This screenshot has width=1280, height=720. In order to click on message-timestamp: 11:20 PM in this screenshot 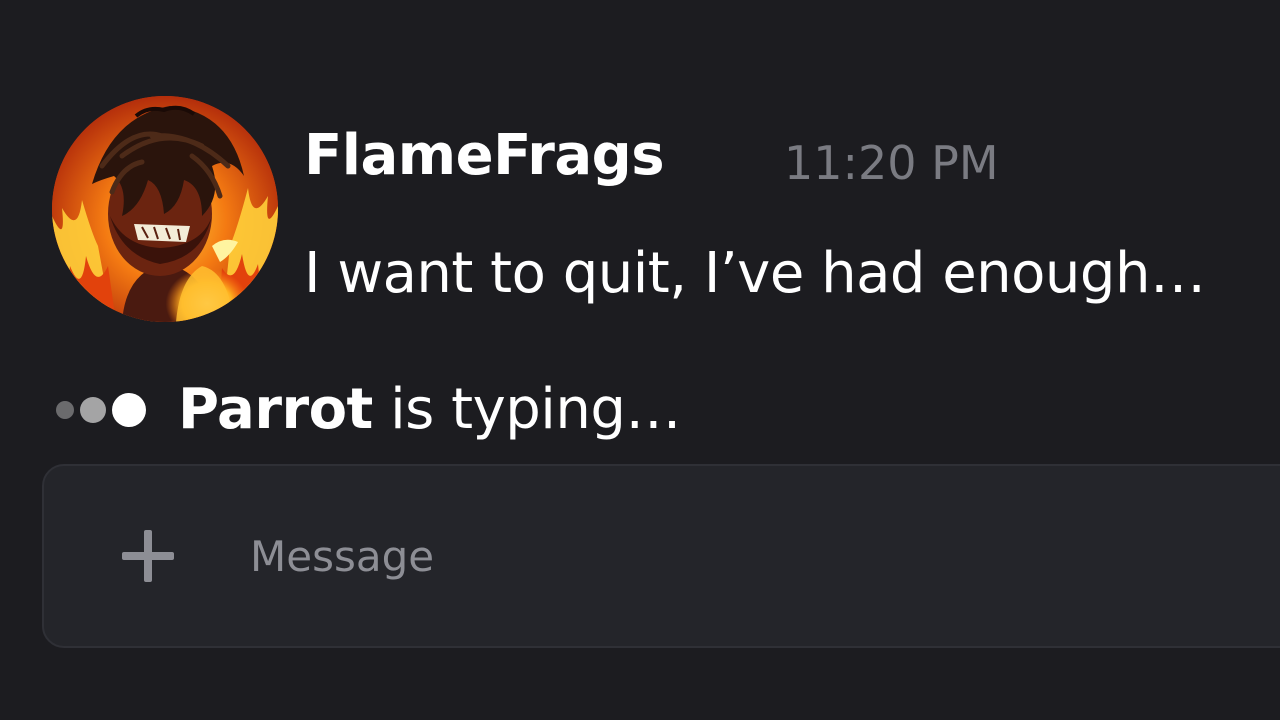, I will do `click(891, 163)`.